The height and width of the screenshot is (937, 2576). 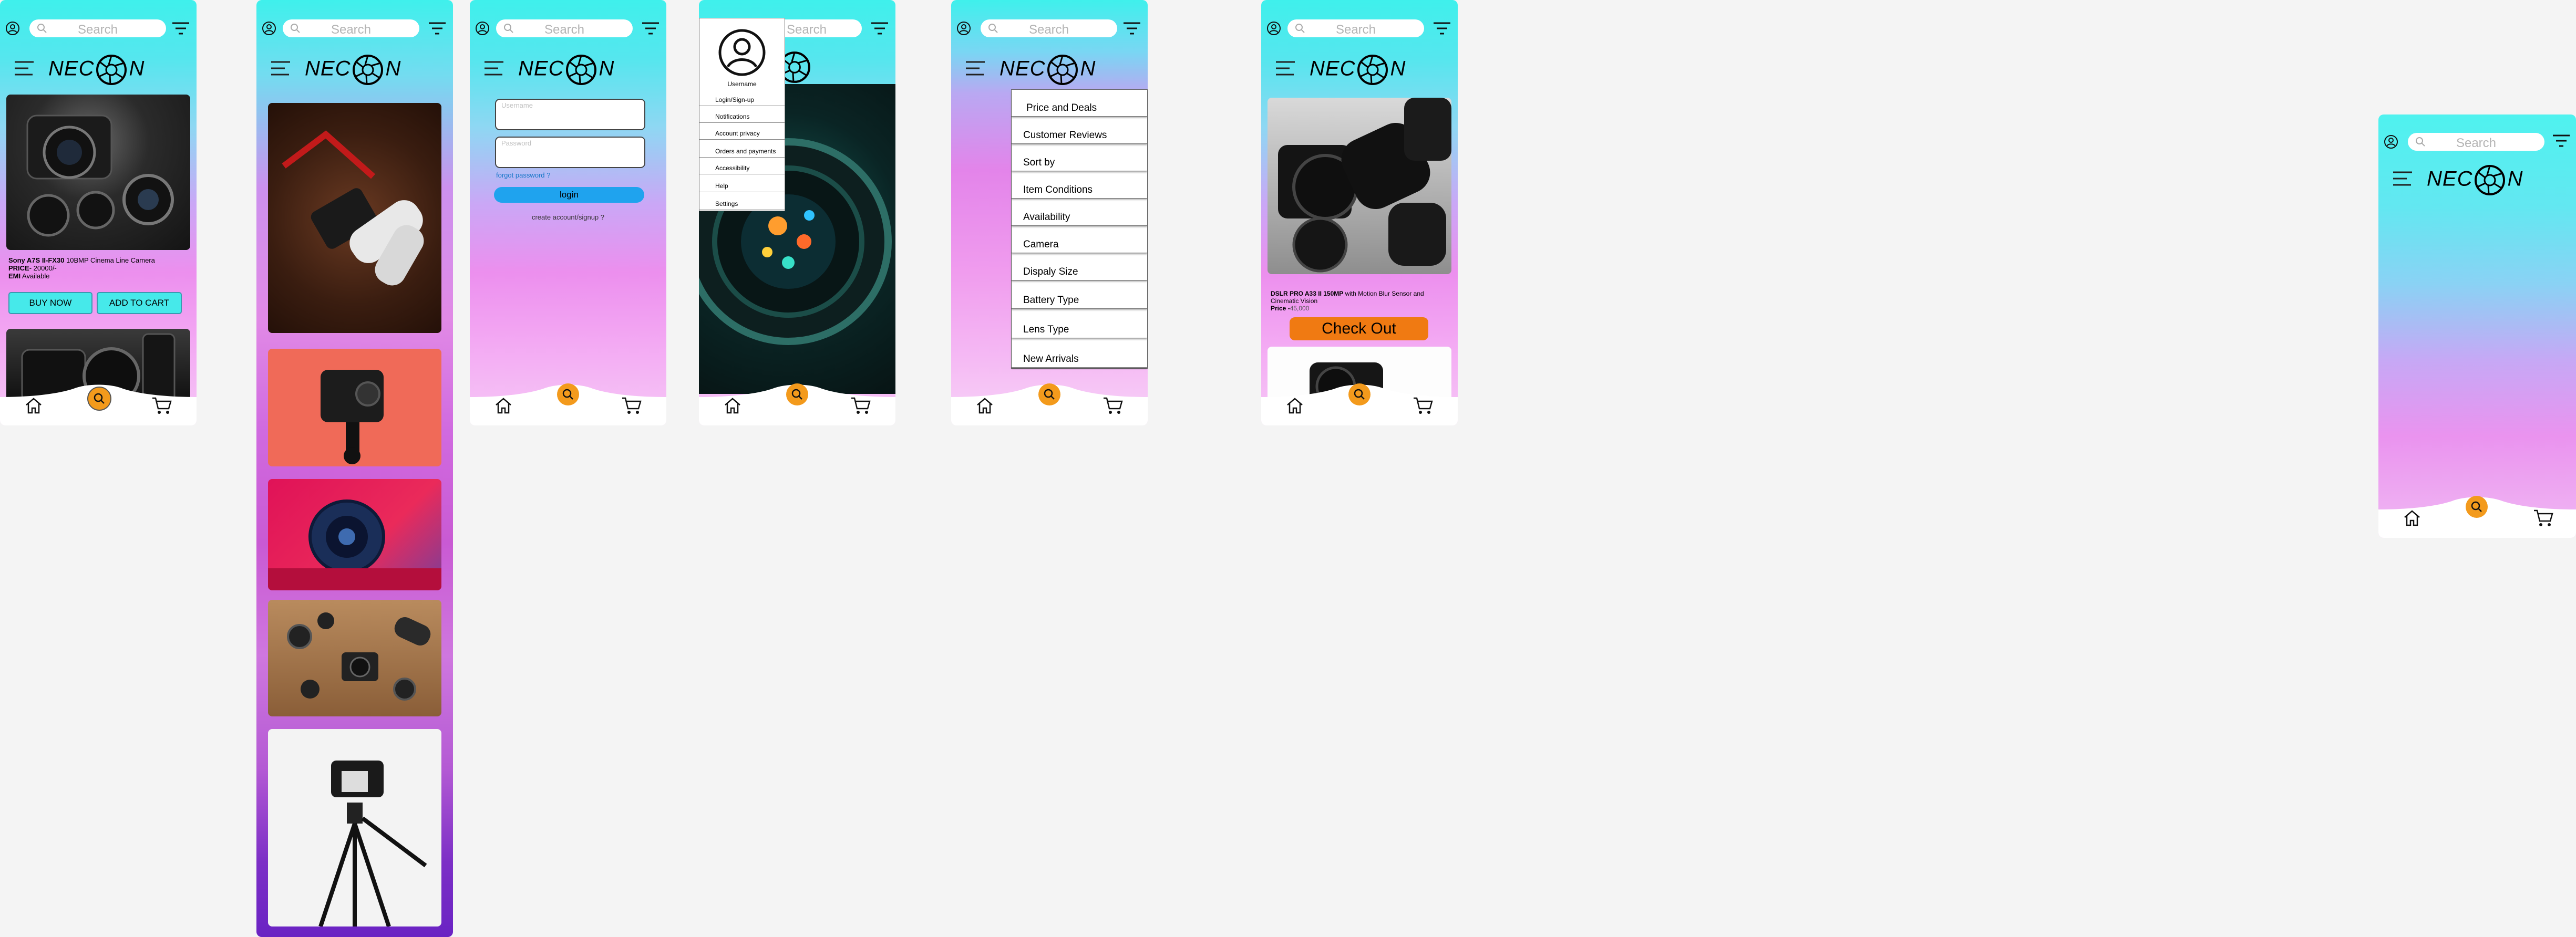 I want to click on product-image-camera-lenses, so click(x=98, y=172).